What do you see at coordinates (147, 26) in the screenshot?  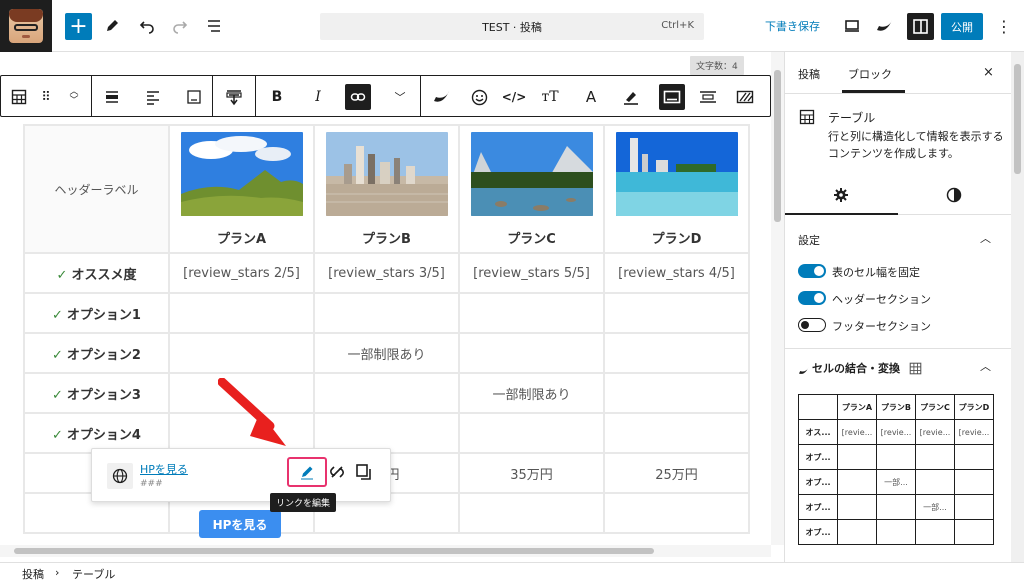 I see `undo-icon` at bounding box center [147, 26].